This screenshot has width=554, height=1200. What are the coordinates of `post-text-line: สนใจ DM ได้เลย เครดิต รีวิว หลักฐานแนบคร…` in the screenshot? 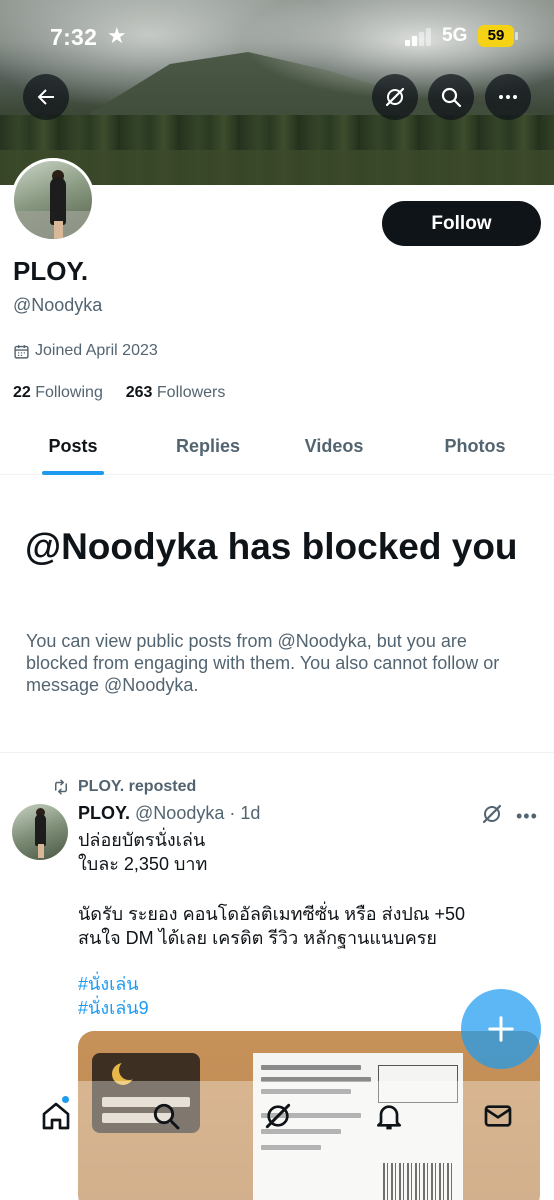 It's located at (257, 938).